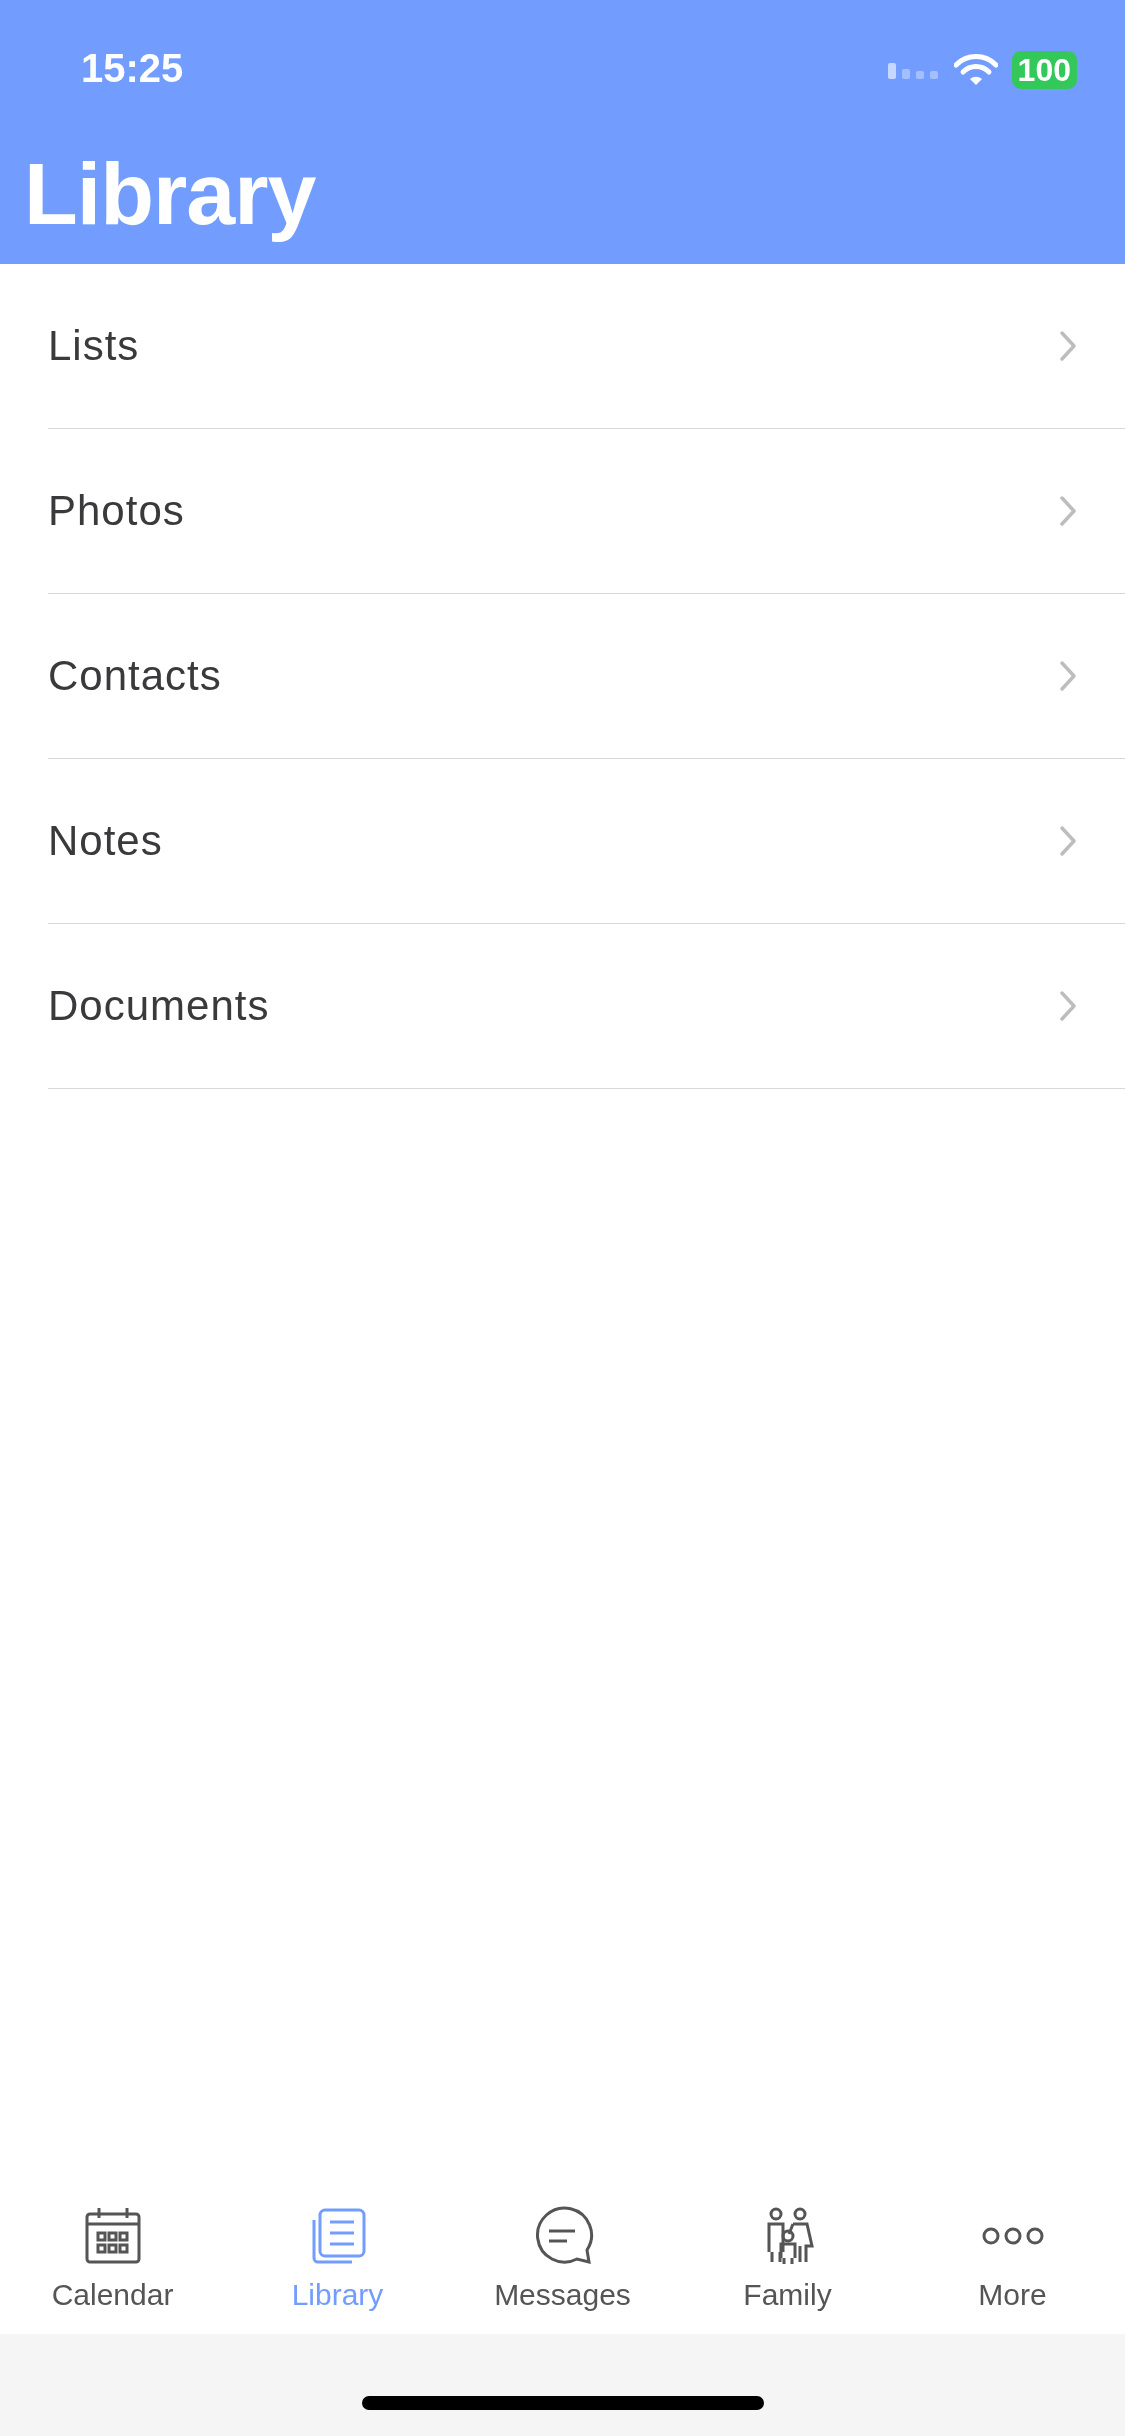 Image resolution: width=1125 pixels, height=2436 pixels. What do you see at coordinates (1012, 2257) in the screenshot?
I see `tab-button: More` at bounding box center [1012, 2257].